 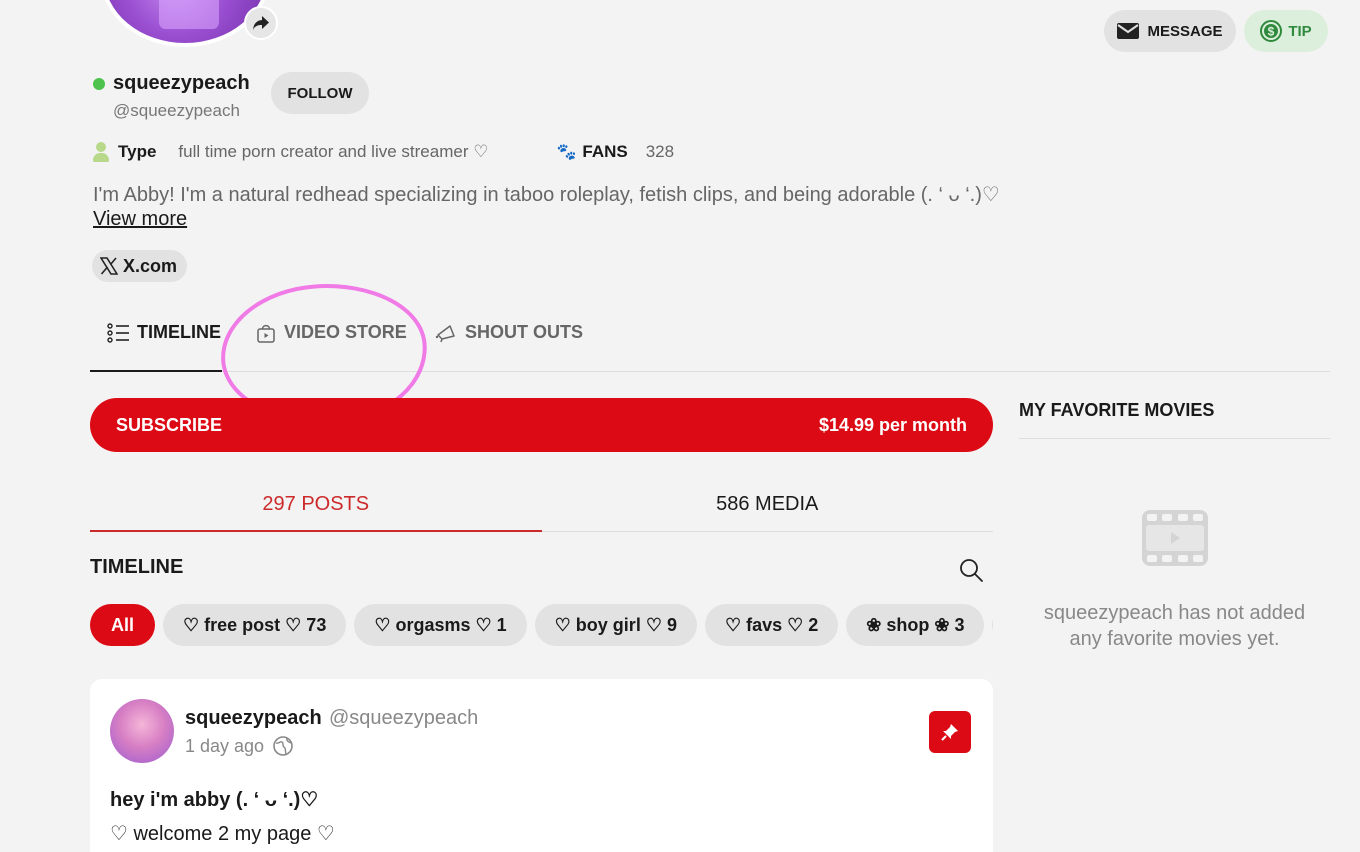 What do you see at coordinates (137, 151) in the screenshot?
I see `type-label: Type` at bounding box center [137, 151].